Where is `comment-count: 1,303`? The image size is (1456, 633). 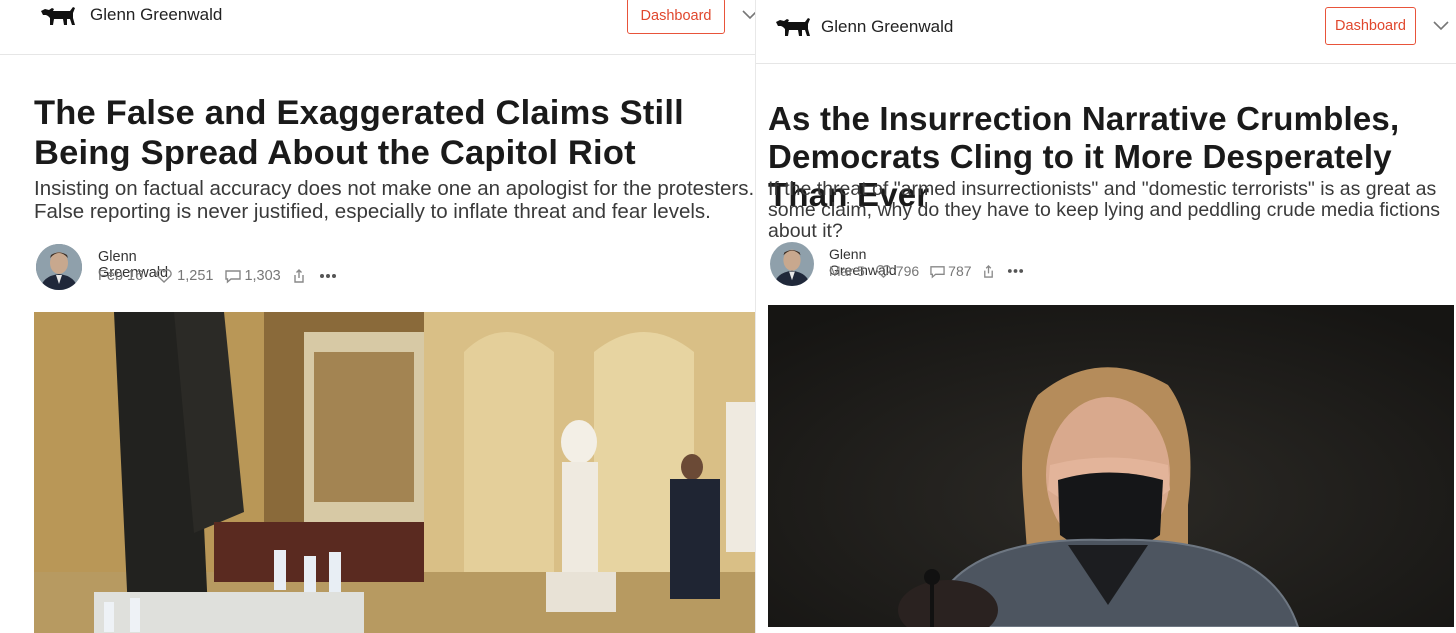
comment-count: 1,303 is located at coordinates (262, 276).